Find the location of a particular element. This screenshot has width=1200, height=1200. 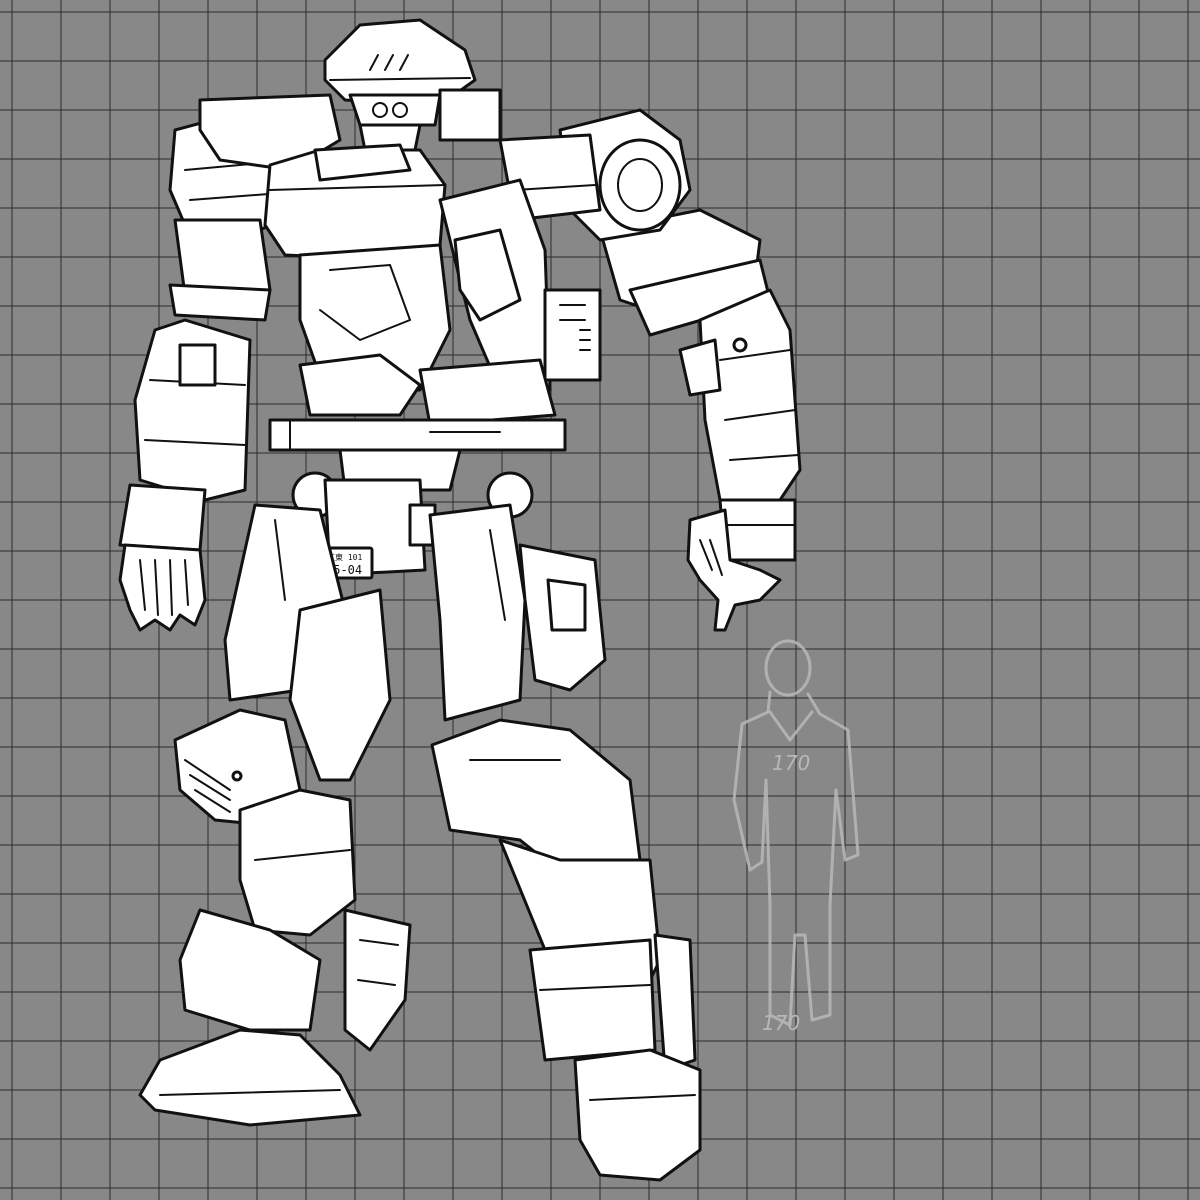

figure-shirt-label: 170 is located at coordinates (791, 763).